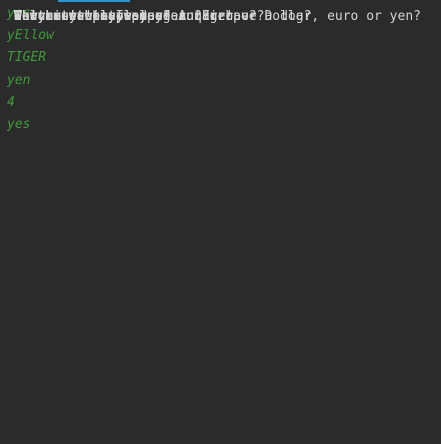  I want to click on active-tab-indicator, so click(94, 1).